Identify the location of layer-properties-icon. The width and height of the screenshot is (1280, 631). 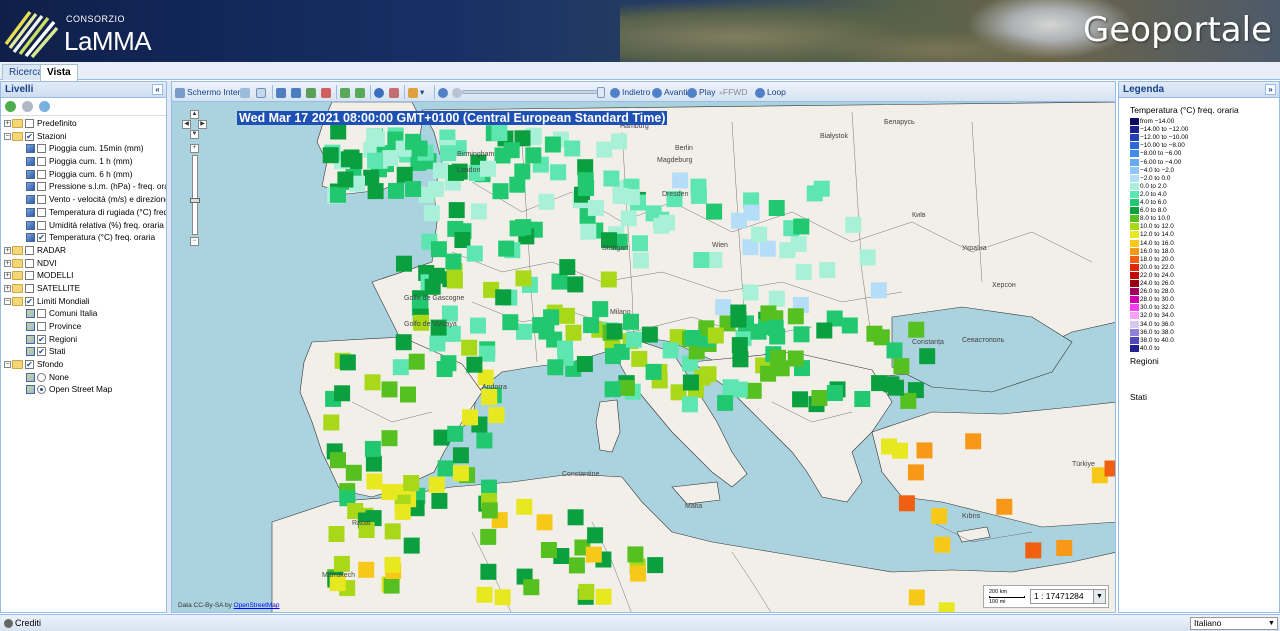
(45, 106).